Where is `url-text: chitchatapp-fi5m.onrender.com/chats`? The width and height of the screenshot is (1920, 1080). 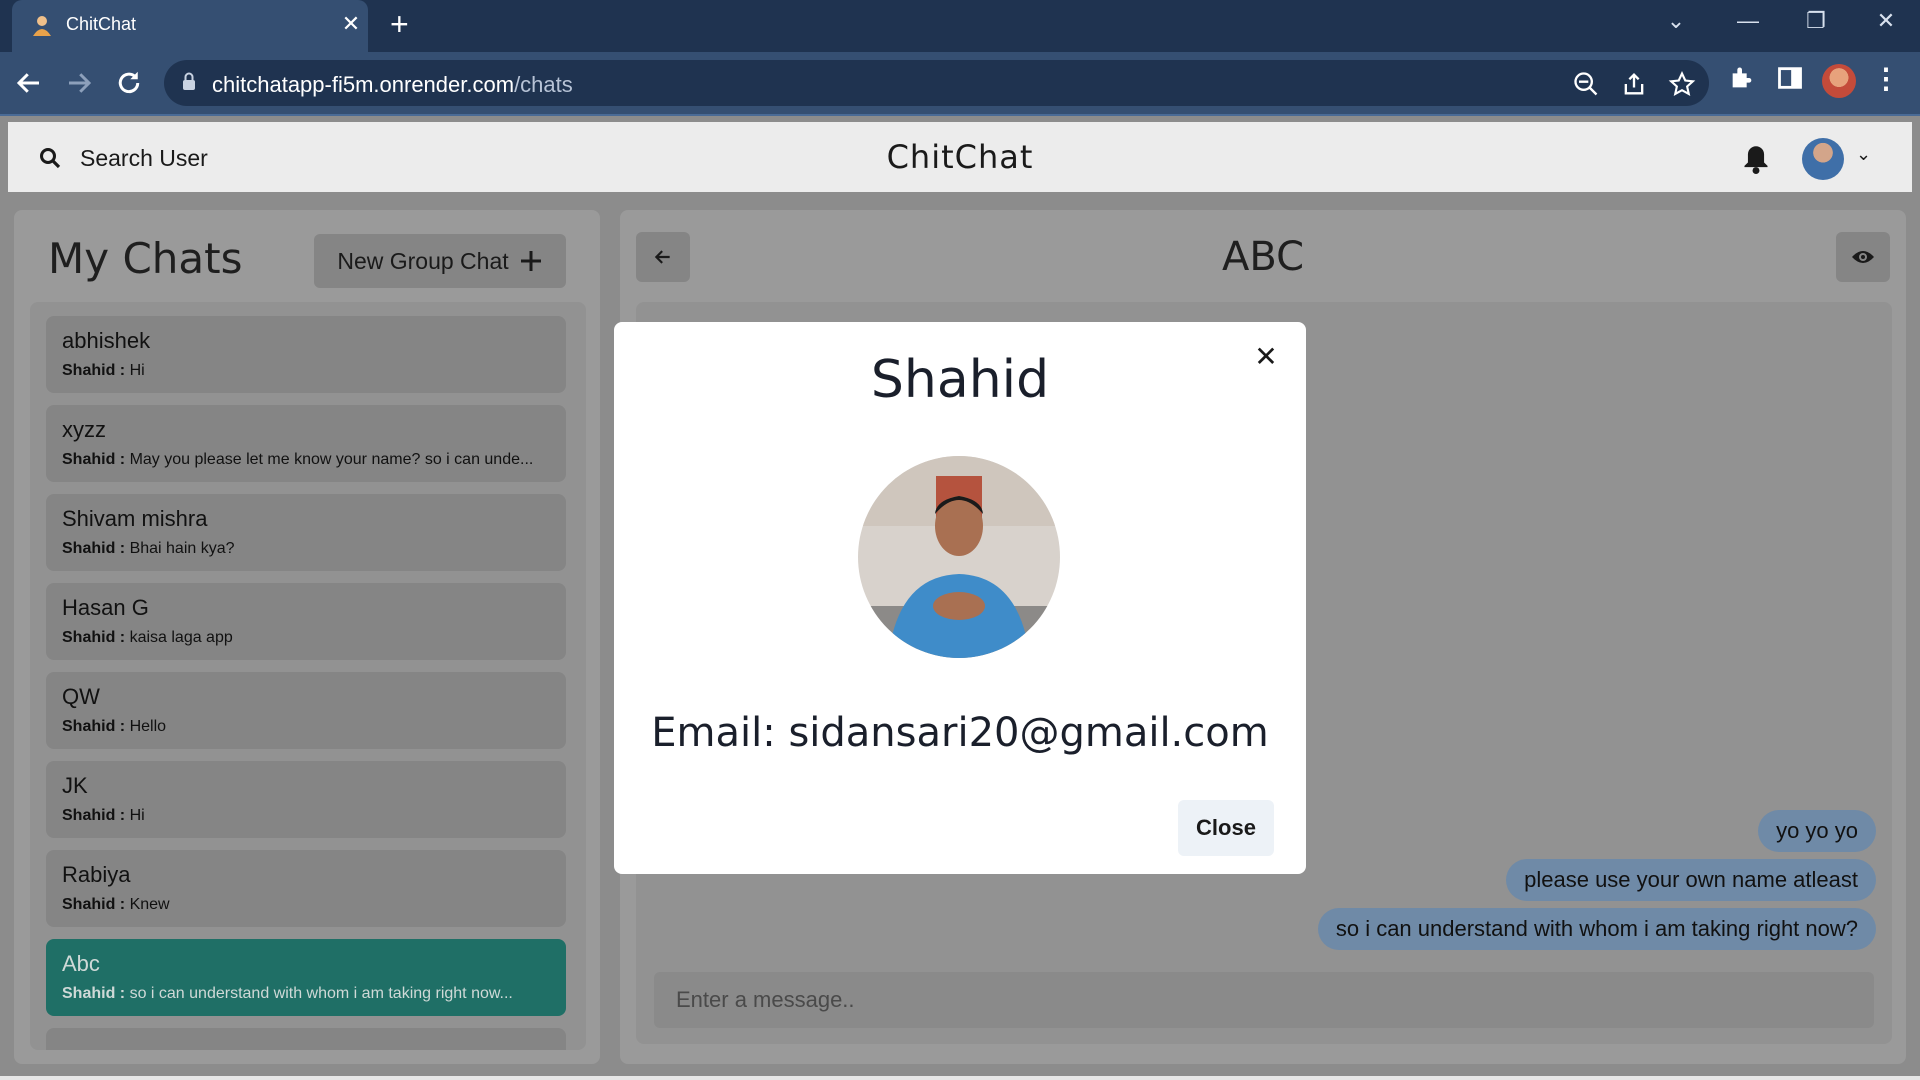 url-text: chitchatapp-fi5m.onrender.com/chats is located at coordinates (392, 85).